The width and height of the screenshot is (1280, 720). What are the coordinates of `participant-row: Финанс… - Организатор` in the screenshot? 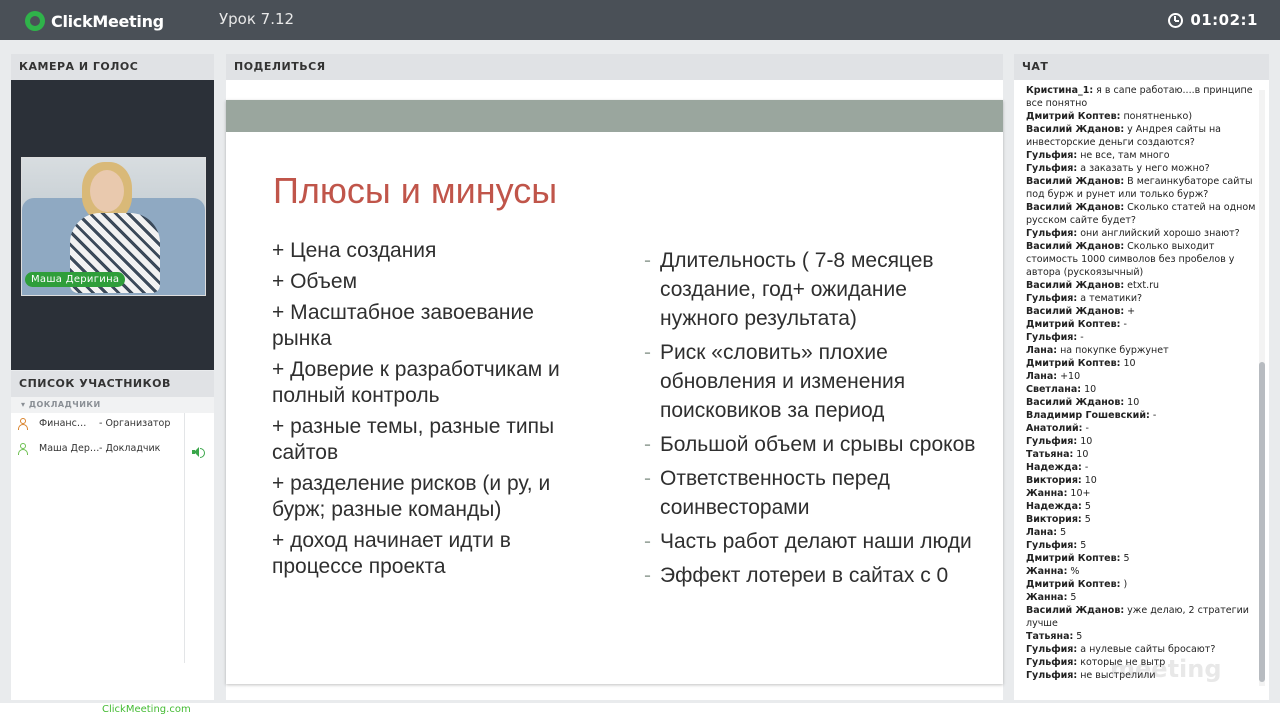 It's located at (103, 424).